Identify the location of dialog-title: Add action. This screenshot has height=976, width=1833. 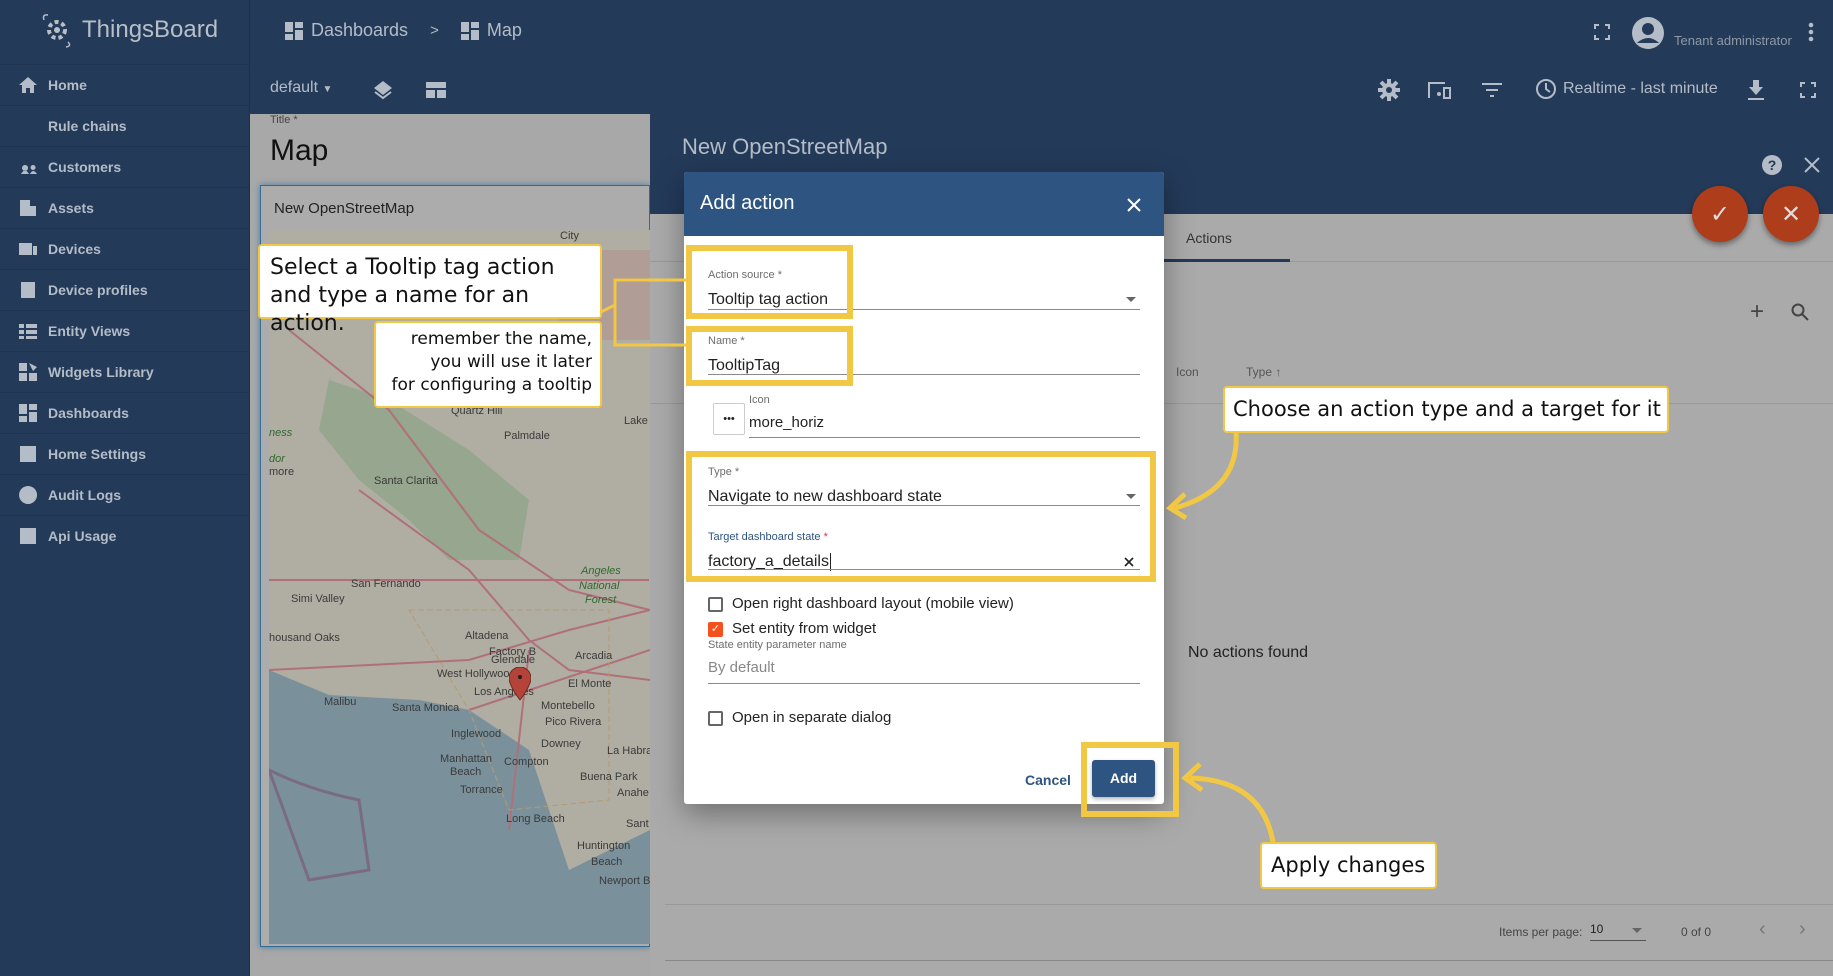
(747, 203).